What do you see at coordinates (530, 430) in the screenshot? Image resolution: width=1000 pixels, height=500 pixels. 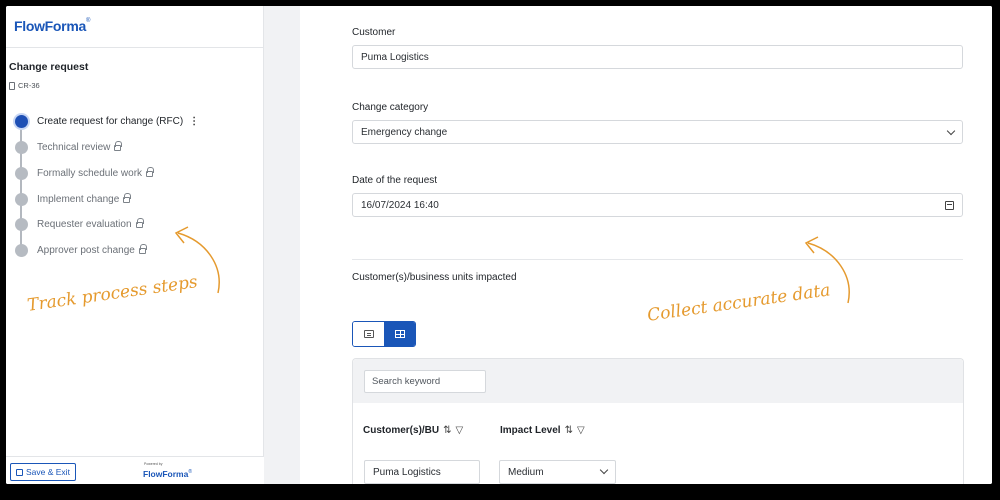 I see `column-header-label: Impact Level` at bounding box center [530, 430].